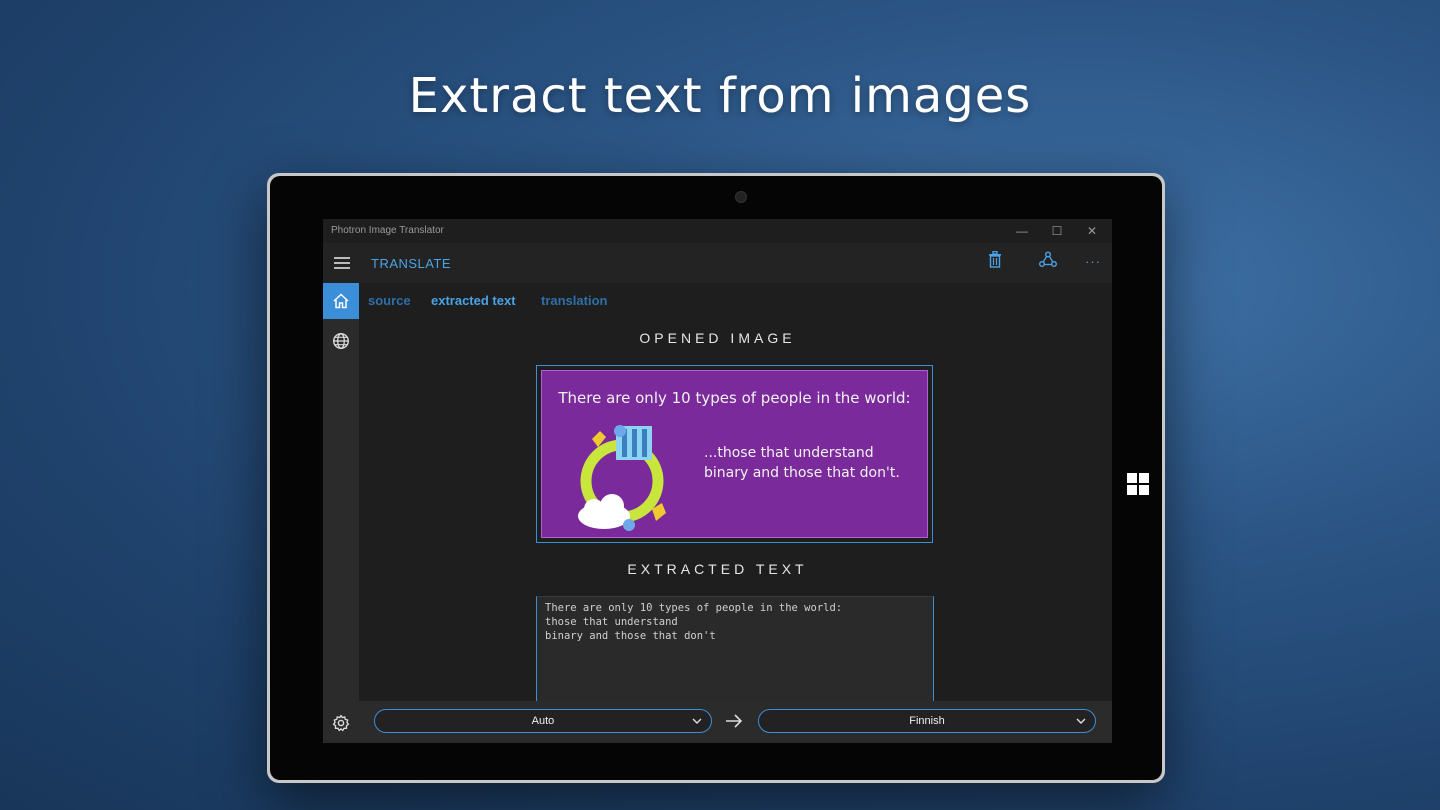  Describe the element at coordinates (717, 338) in the screenshot. I see `opened-image-heading: OPENED IMAGE` at that location.